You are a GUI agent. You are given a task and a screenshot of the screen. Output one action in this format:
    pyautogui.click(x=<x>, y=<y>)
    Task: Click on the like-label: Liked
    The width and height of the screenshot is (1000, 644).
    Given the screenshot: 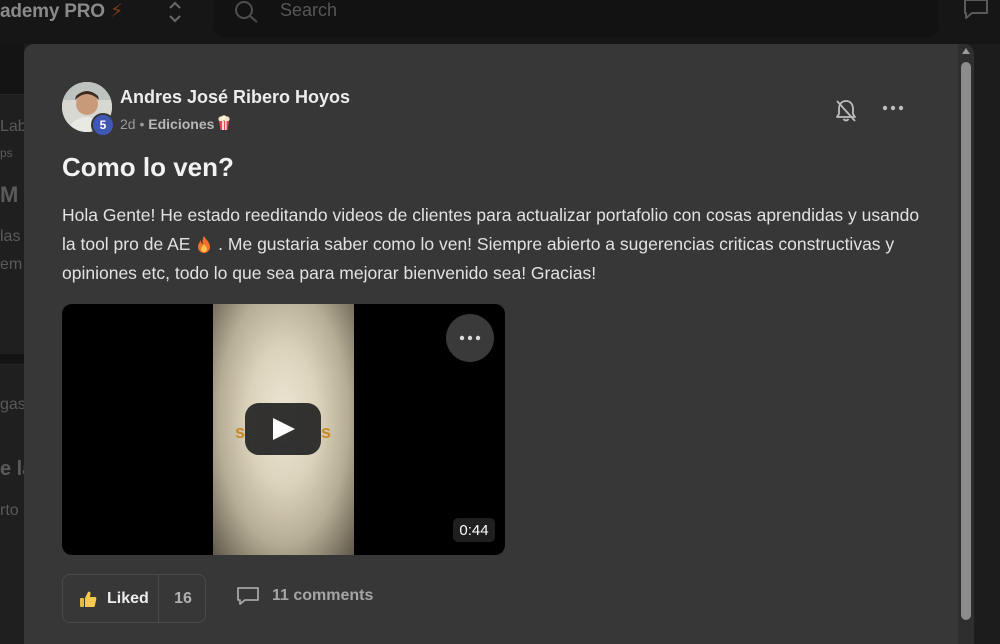 What is the action you would take?
    pyautogui.click(x=128, y=598)
    